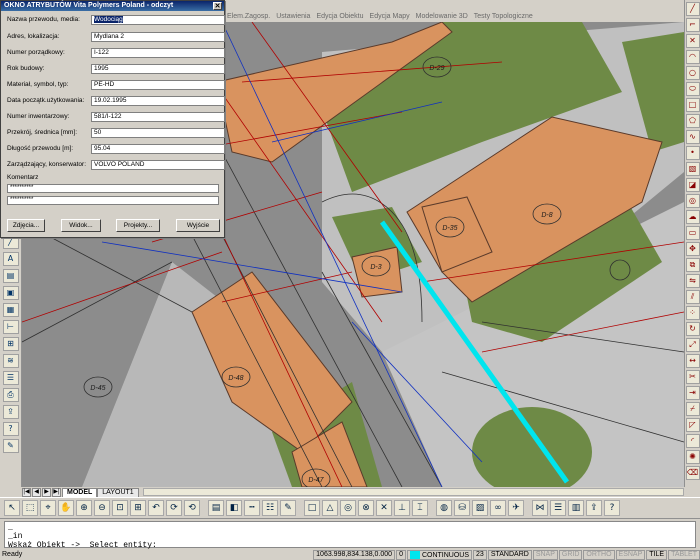  What do you see at coordinates (558, 508) in the screenshot?
I see `report-icon: ☰` at bounding box center [558, 508].